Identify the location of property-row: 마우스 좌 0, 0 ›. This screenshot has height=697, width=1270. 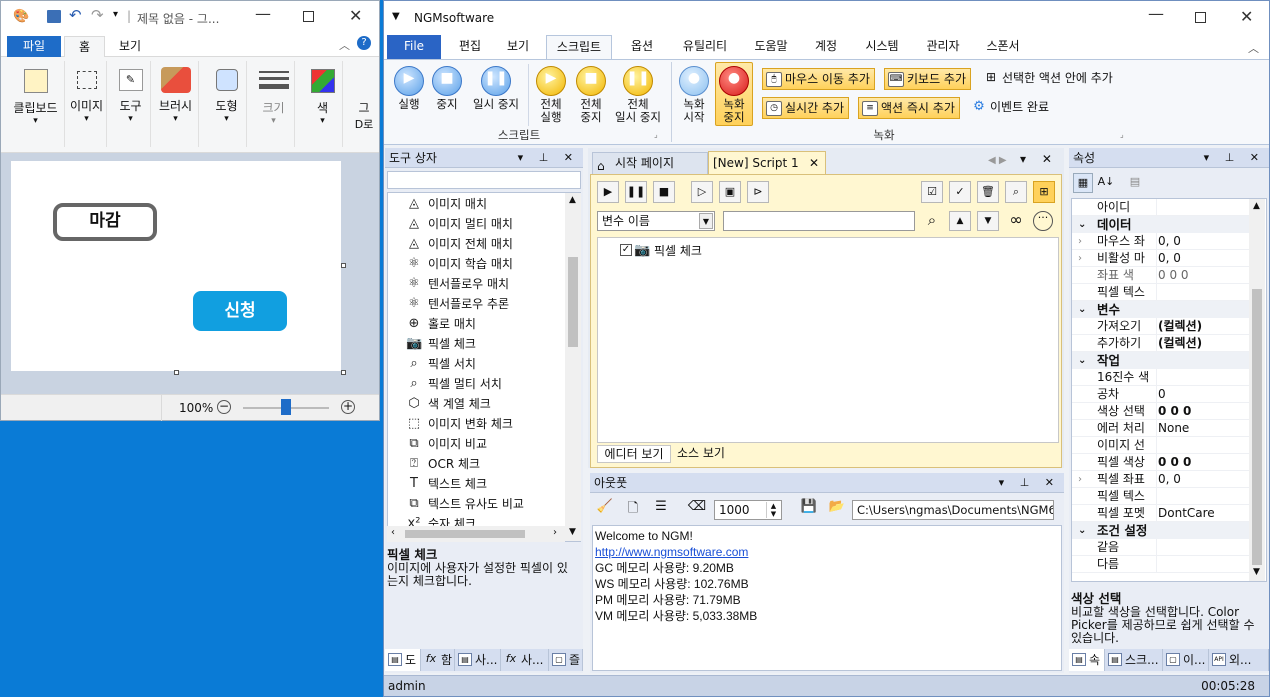
(1162, 241).